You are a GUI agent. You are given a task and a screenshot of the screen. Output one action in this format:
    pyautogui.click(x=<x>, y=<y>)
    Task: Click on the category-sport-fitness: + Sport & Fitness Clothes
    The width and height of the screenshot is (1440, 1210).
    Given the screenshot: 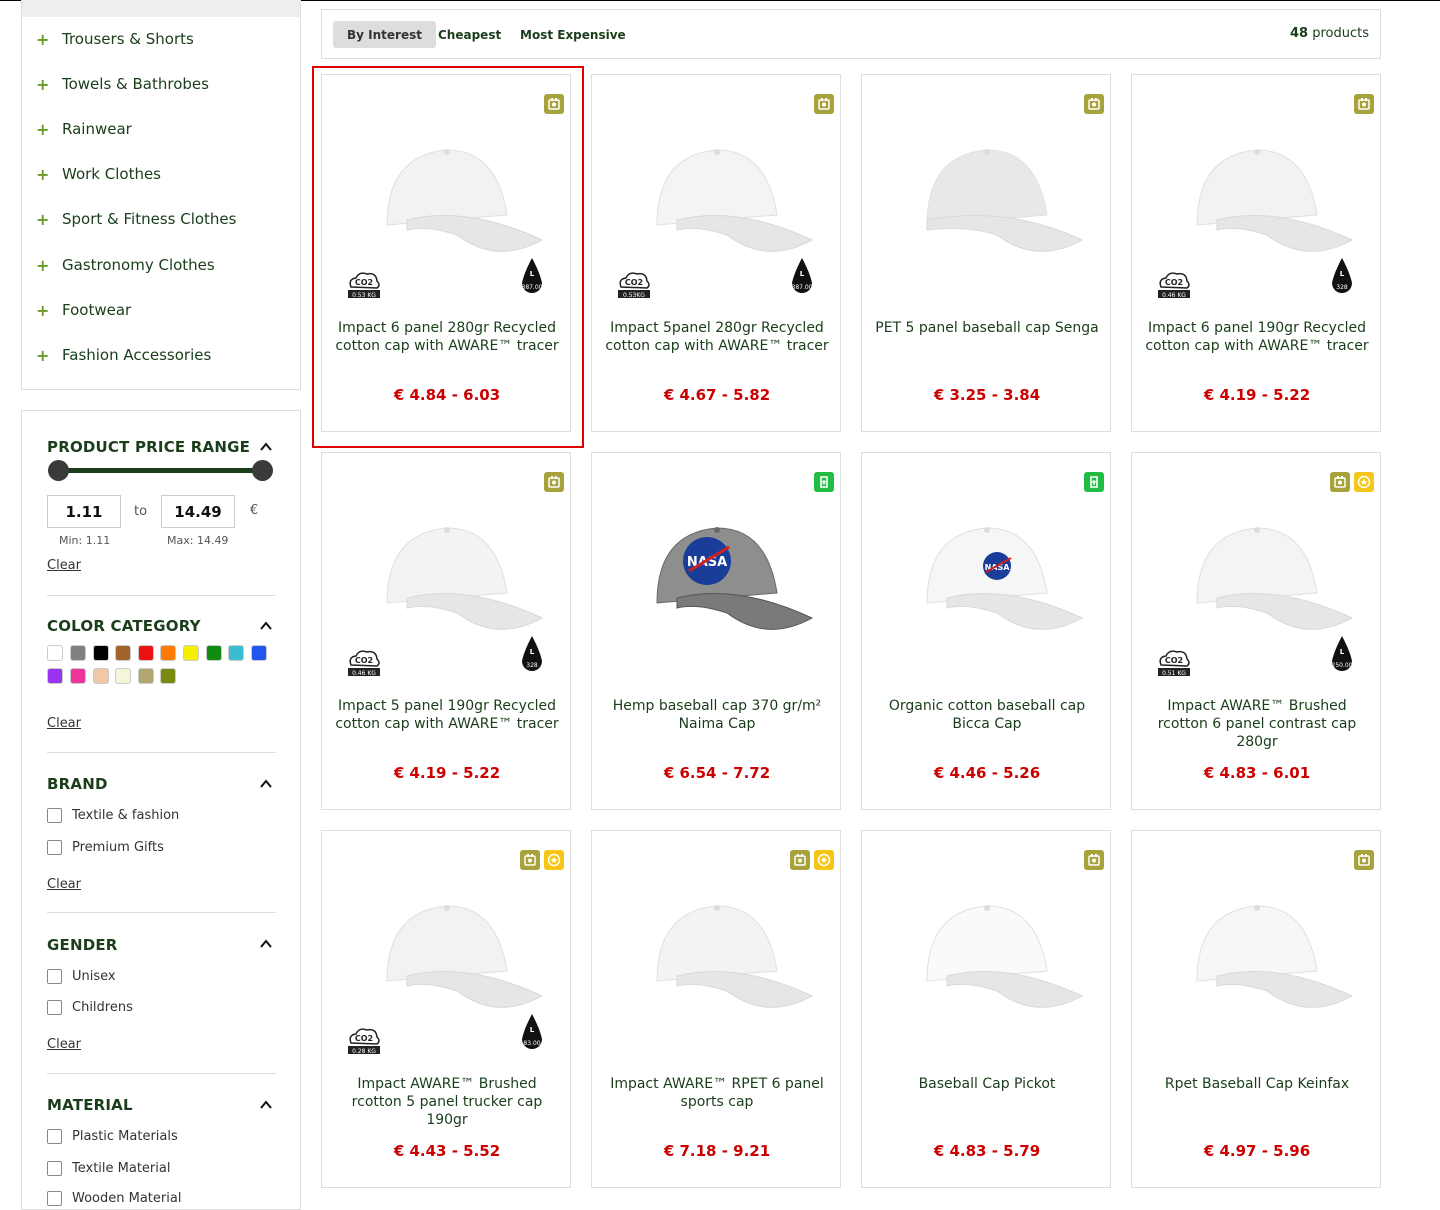 What is the action you would take?
    pyautogui.click(x=136, y=219)
    